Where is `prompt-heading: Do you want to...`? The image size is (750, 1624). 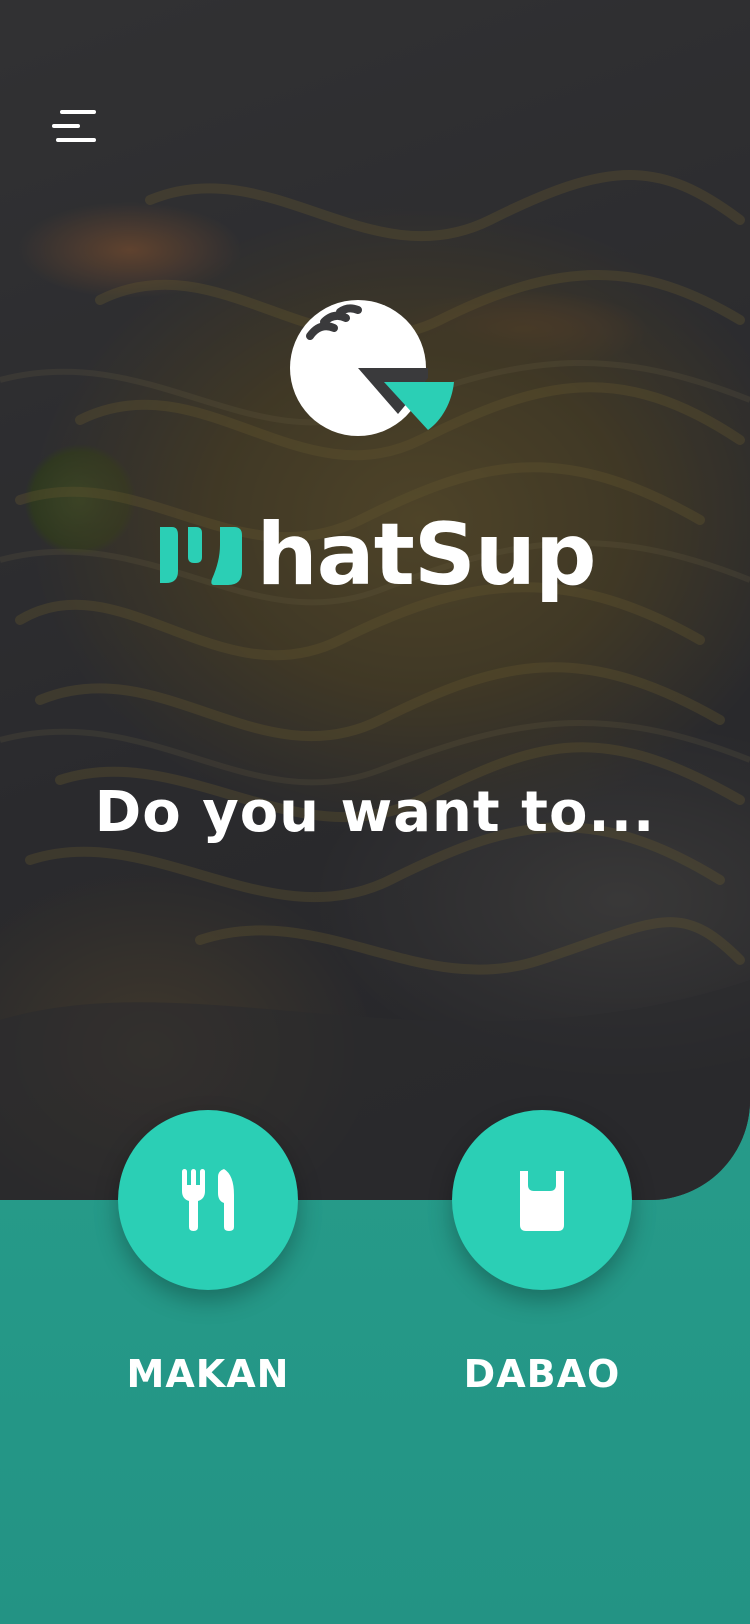 prompt-heading: Do you want to... is located at coordinates (375, 812).